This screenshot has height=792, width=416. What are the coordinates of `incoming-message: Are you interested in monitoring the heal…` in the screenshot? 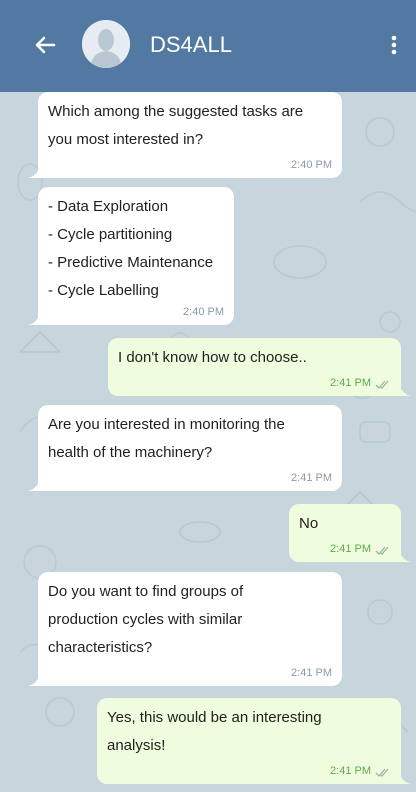 It's located at (185, 448).